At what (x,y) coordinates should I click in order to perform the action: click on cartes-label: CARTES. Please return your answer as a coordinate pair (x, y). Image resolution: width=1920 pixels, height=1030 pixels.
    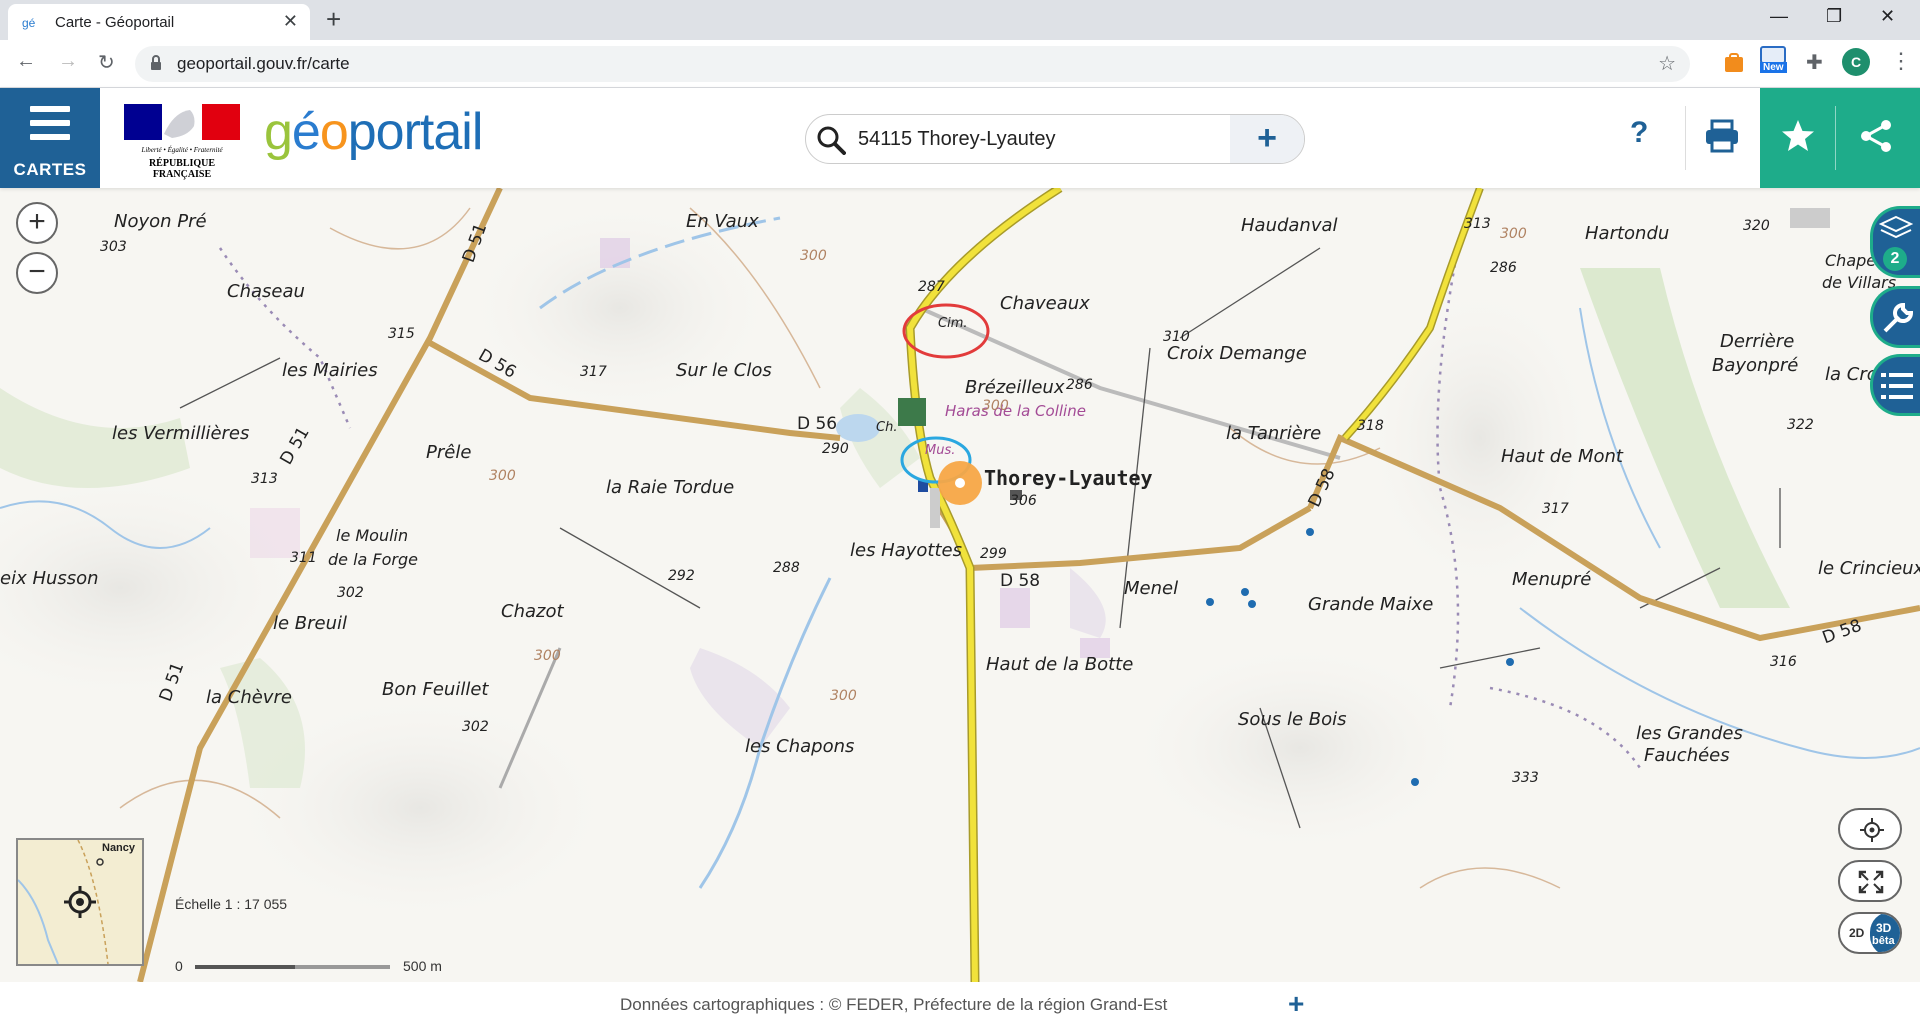
    Looking at the image, I should click on (50, 169).